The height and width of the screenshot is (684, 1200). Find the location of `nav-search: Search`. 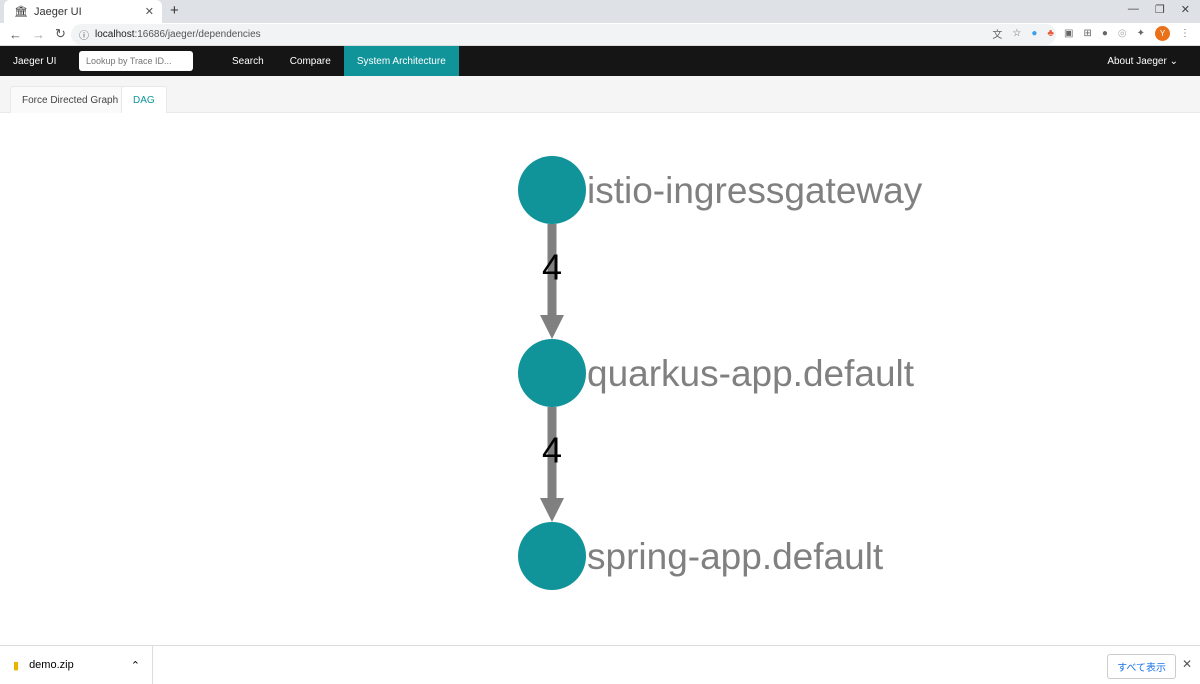

nav-search: Search is located at coordinates (248, 61).